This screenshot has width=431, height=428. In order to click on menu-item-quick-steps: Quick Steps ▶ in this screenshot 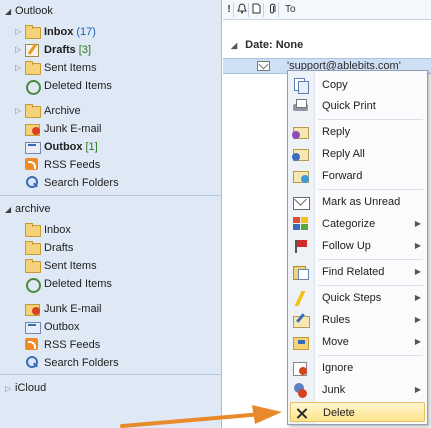, I will do `click(357, 298)`.